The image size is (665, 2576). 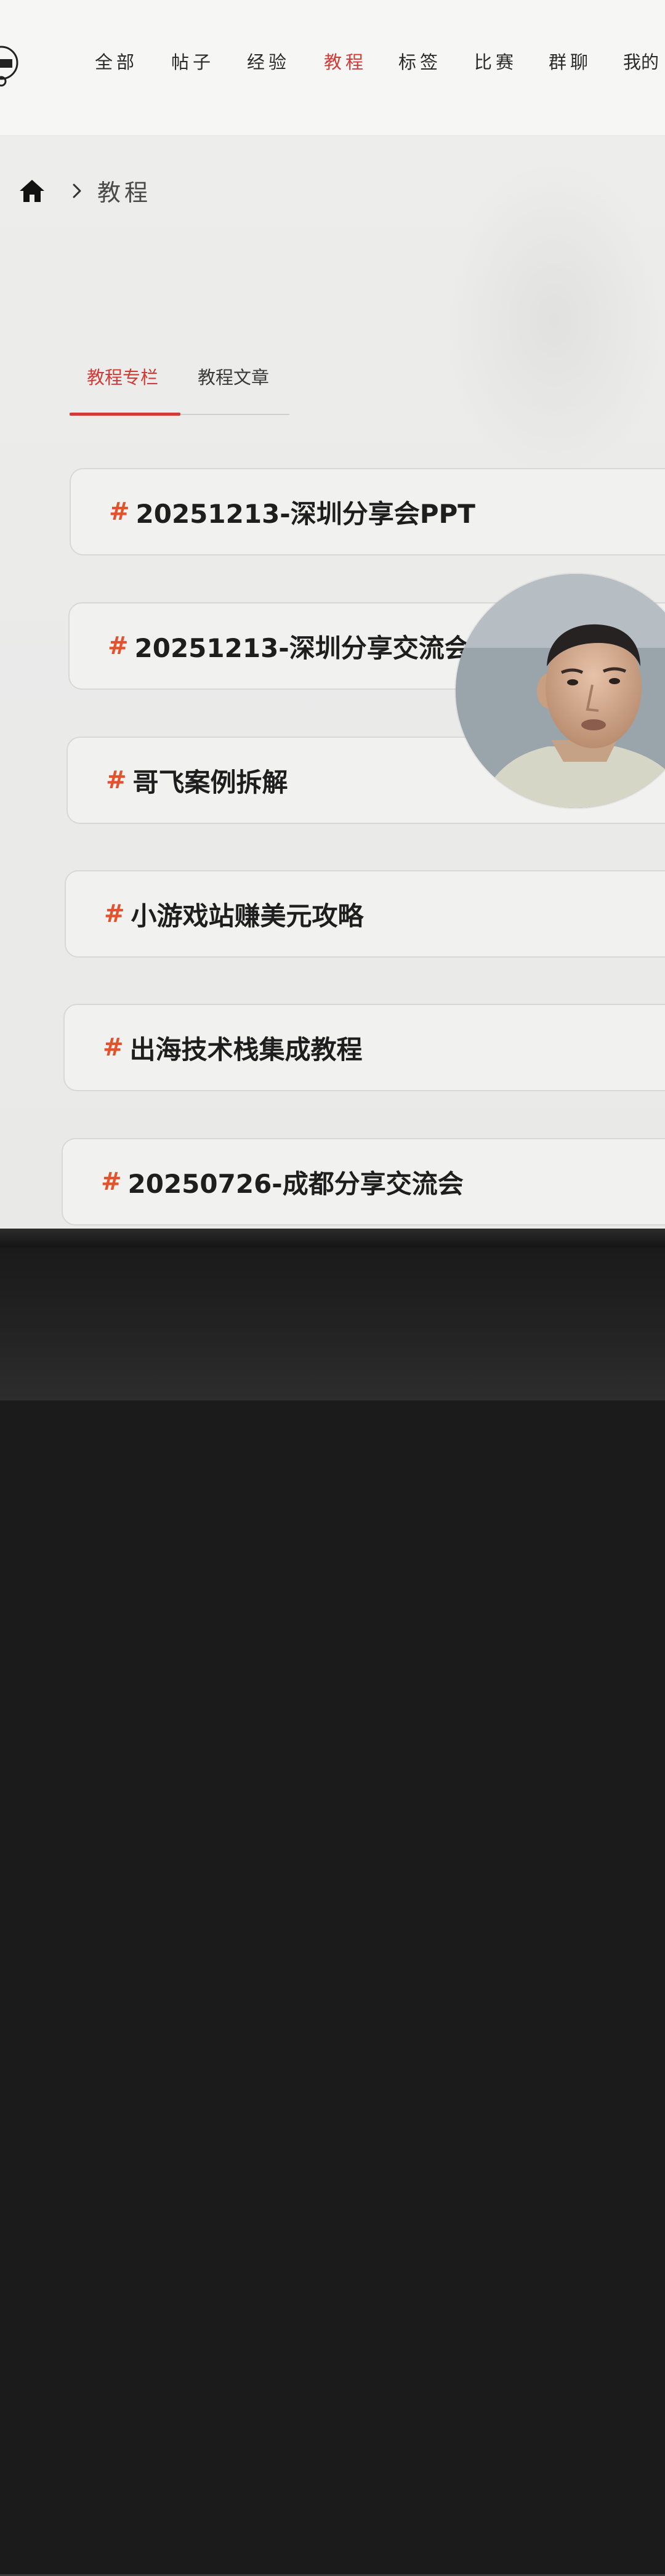 What do you see at coordinates (233, 376) in the screenshot?
I see `tab-tutorial-articles: 教程文章` at bounding box center [233, 376].